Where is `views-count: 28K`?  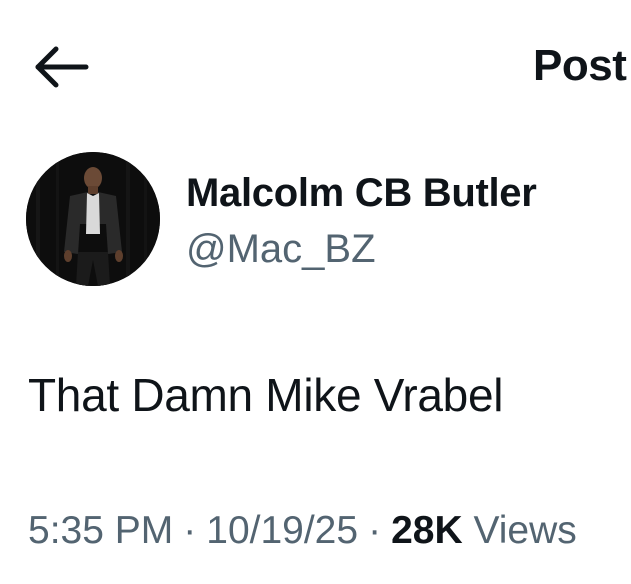 views-count: 28K is located at coordinates (427, 530).